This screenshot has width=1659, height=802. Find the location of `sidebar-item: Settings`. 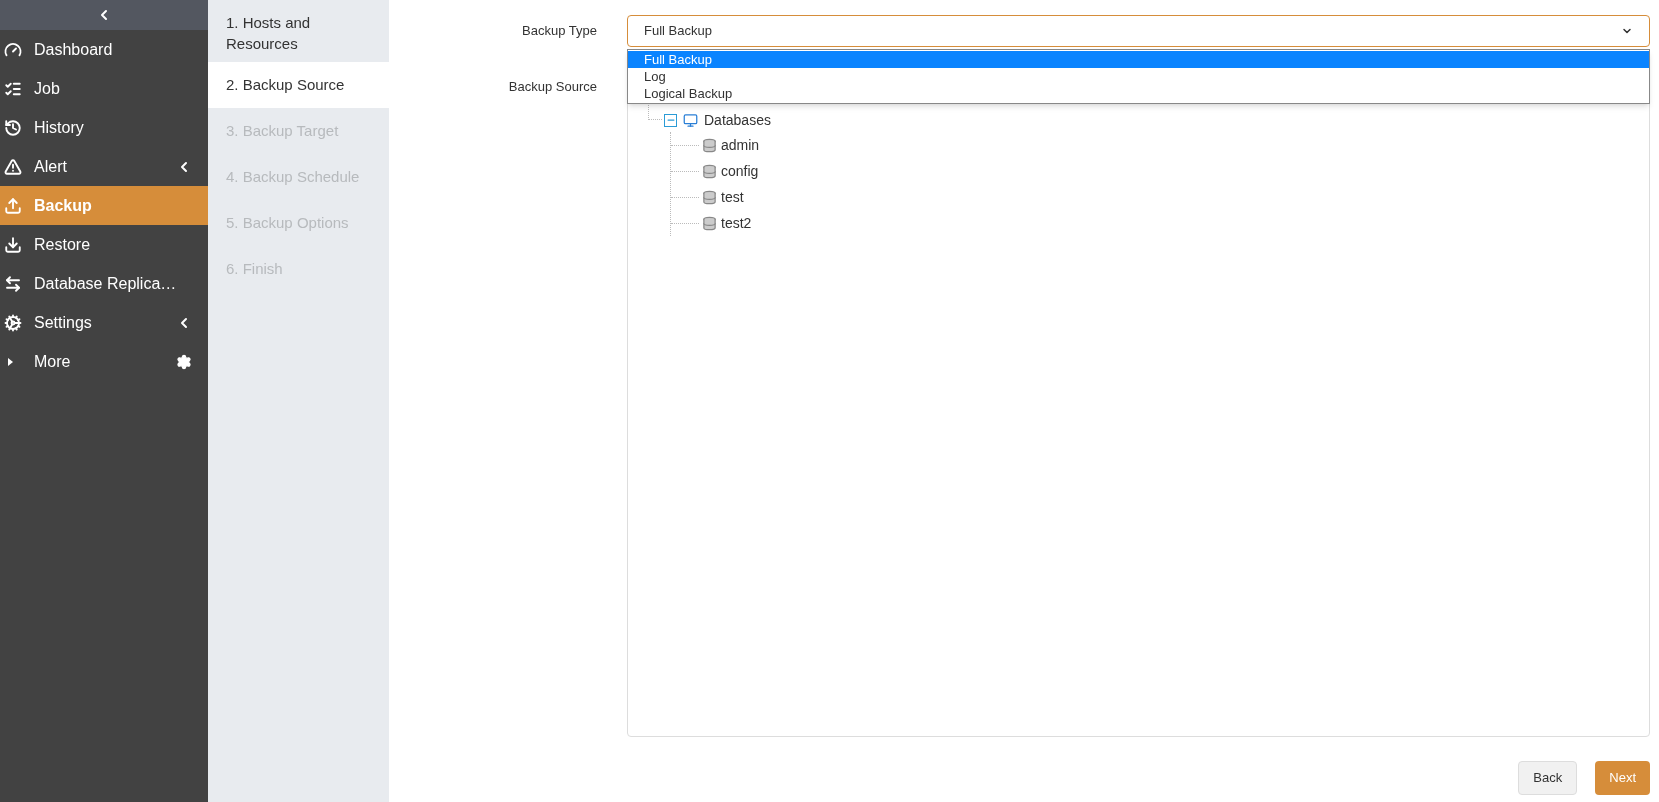

sidebar-item: Settings is located at coordinates (104, 322).